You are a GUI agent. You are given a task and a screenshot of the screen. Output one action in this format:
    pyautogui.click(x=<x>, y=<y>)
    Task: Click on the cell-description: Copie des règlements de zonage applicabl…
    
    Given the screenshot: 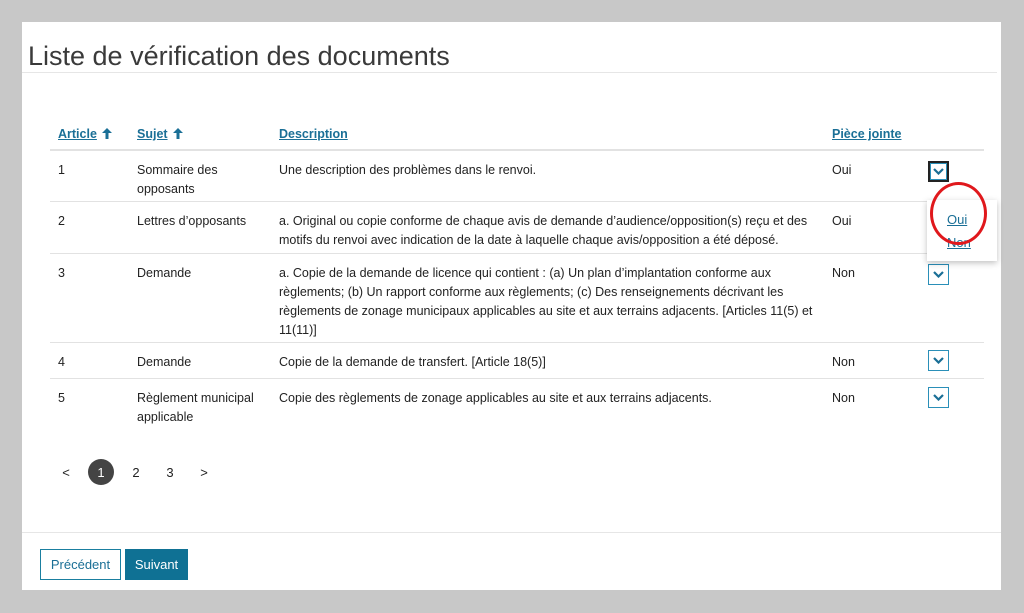 What is the action you would take?
    pyautogui.click(x=495, y=398)
    